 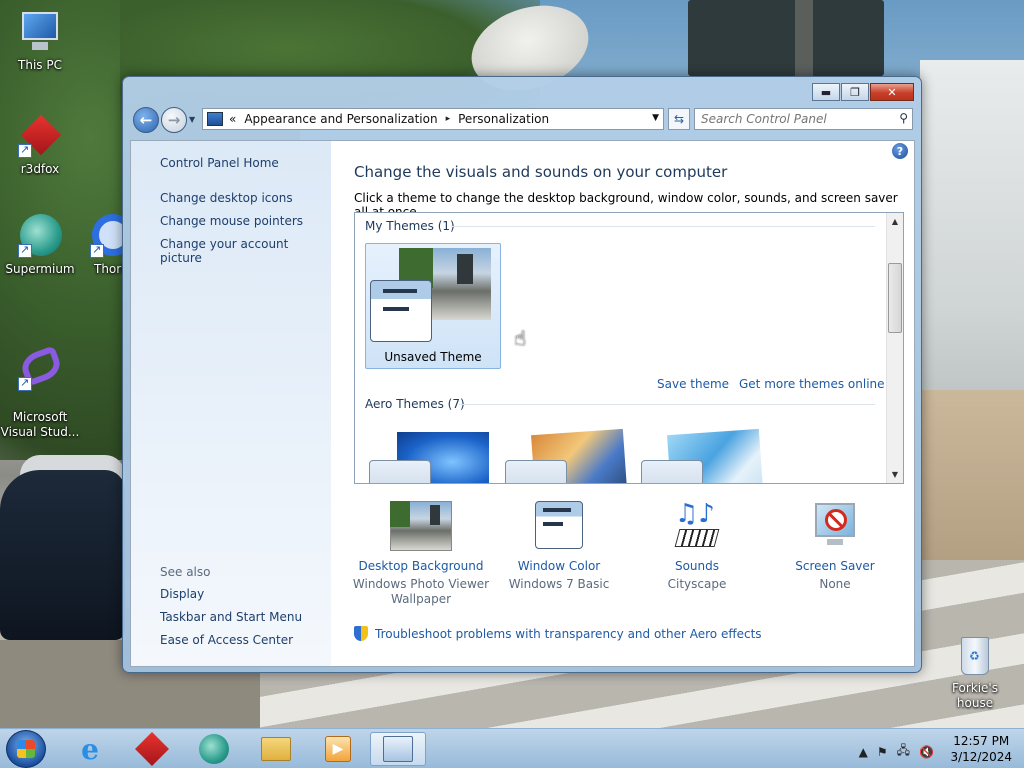 What do you see at coordinates (655, 118) in the screenshot?
I see `address-dropdown-icon: ▼` at bounding box center [655, 118].